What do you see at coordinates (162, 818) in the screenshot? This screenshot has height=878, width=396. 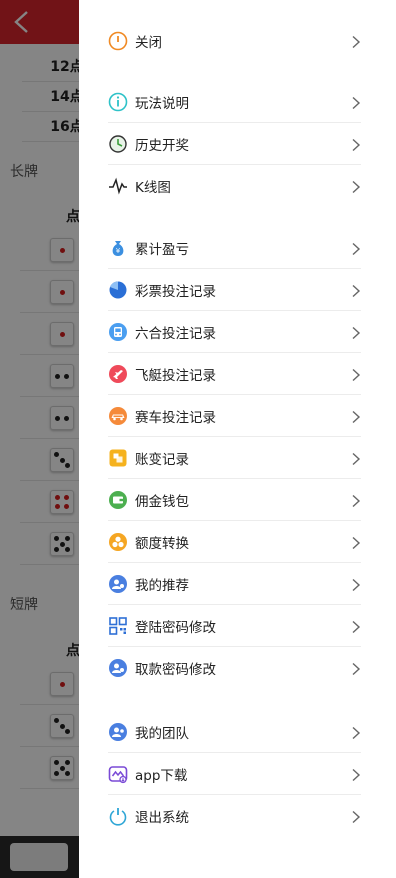 I see `menu-label: 退出系统` at bounding box center [162, 818].